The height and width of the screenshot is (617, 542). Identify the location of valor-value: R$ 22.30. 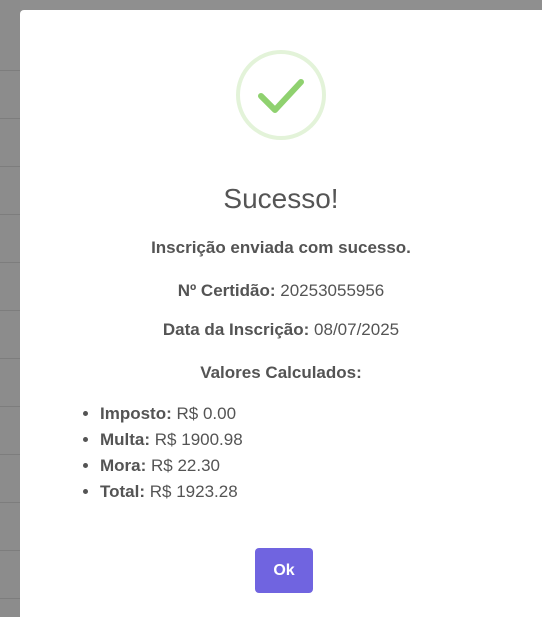
(186, 465).